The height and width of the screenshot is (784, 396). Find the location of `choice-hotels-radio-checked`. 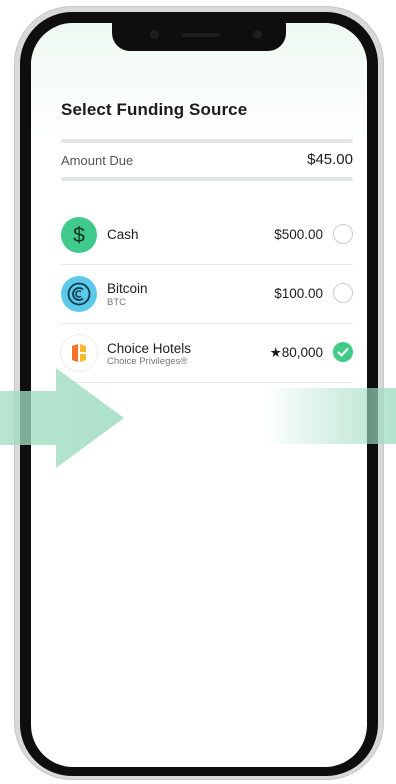

choice-hotels-radio-checked is located at coordinates (343, 352).